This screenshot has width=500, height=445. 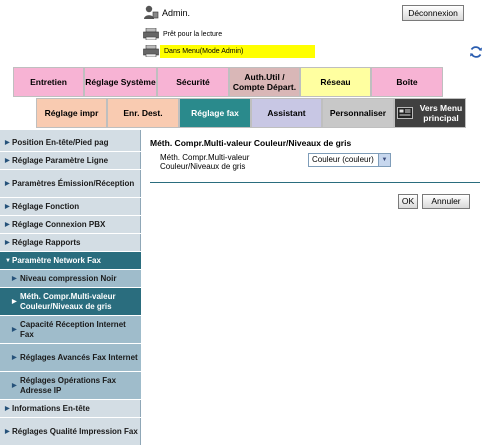 I want to click on tab-main-menu: Vers Menu principal, so click(x=430, y=113).